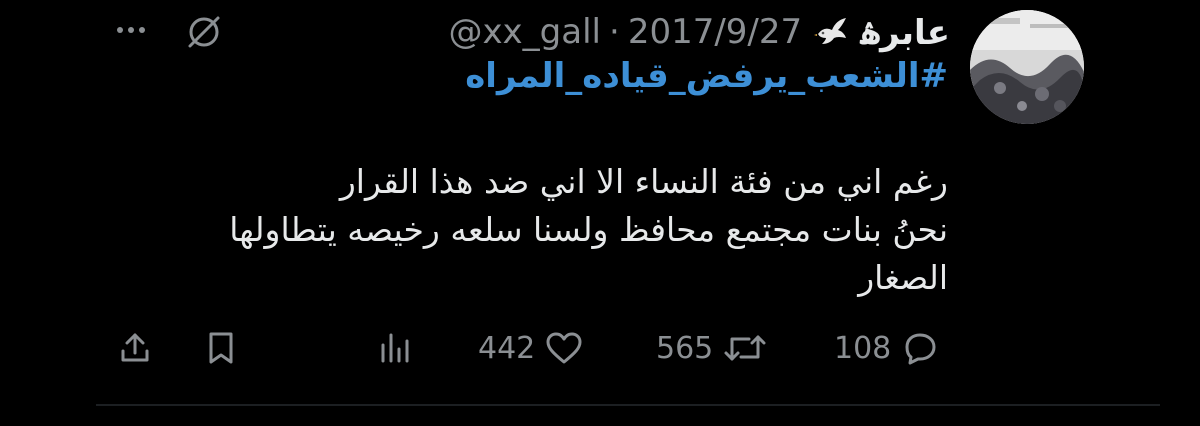  I want to click on bookmark-icon, so click(221, 348).